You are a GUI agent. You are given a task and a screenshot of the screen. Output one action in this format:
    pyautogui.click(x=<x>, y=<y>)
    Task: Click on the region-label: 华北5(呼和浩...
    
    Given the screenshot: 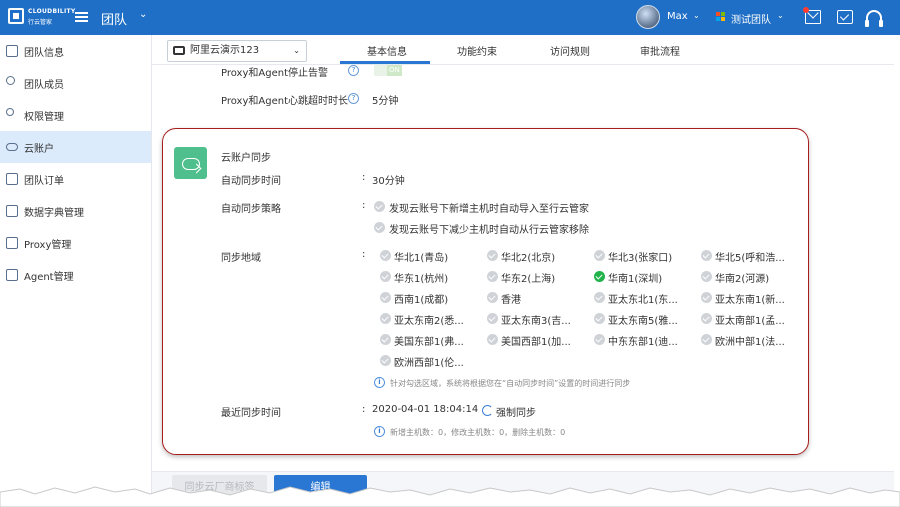 What is the action you would take?
    pyautogui.click(x=750, y=256)
    